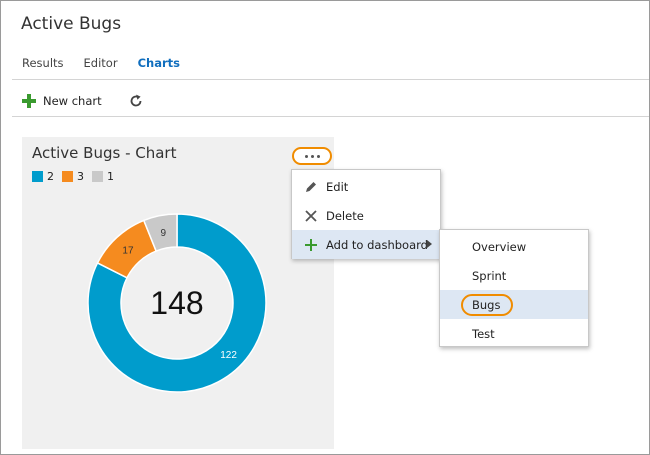  What do you see at coordinates (311, 216) in the screenshot?
I see `close-icon` at bounding box center [311, 216].